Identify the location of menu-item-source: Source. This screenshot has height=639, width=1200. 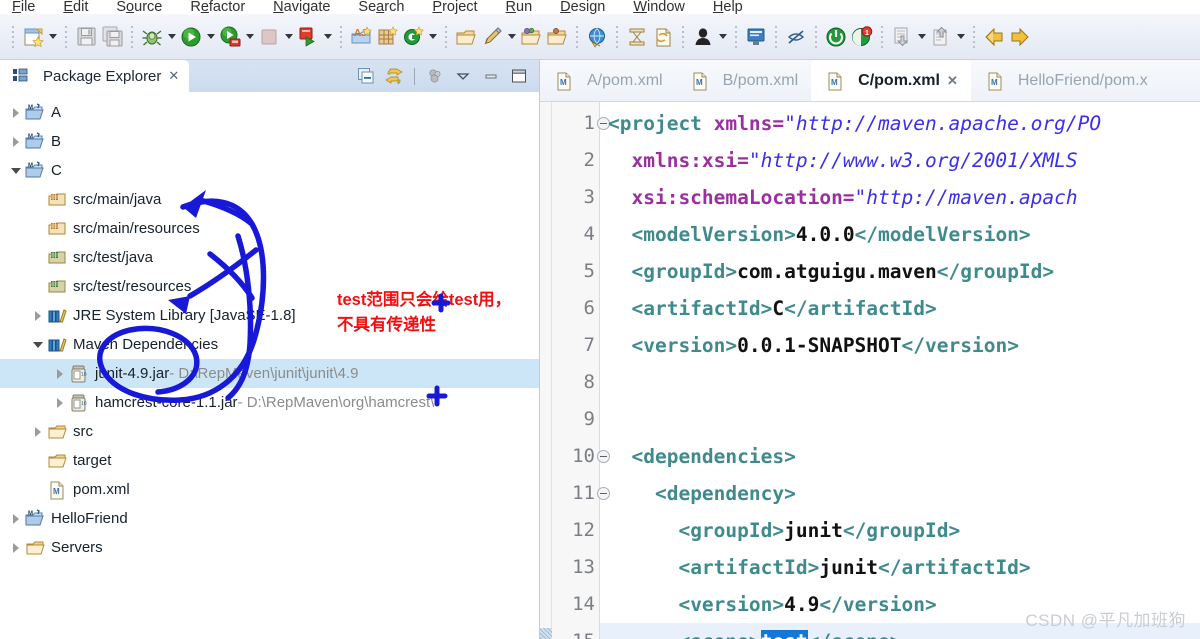
(139, 7).